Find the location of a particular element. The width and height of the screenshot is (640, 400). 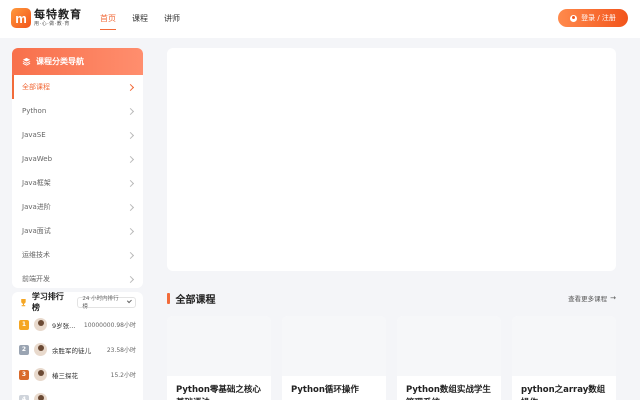

category-label: Java框架 is located at coordinates (36, 183).